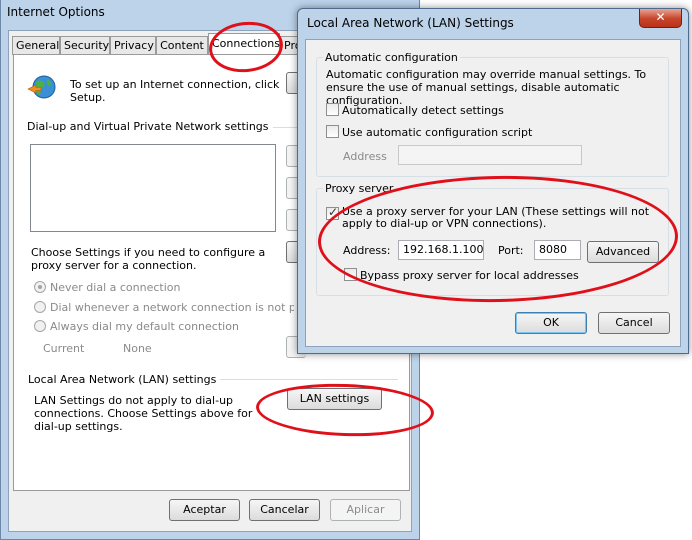  What do you see at coordinates (490, 155) in the screenshot?
I see `script-address-input` at bounding box center [490, 155].